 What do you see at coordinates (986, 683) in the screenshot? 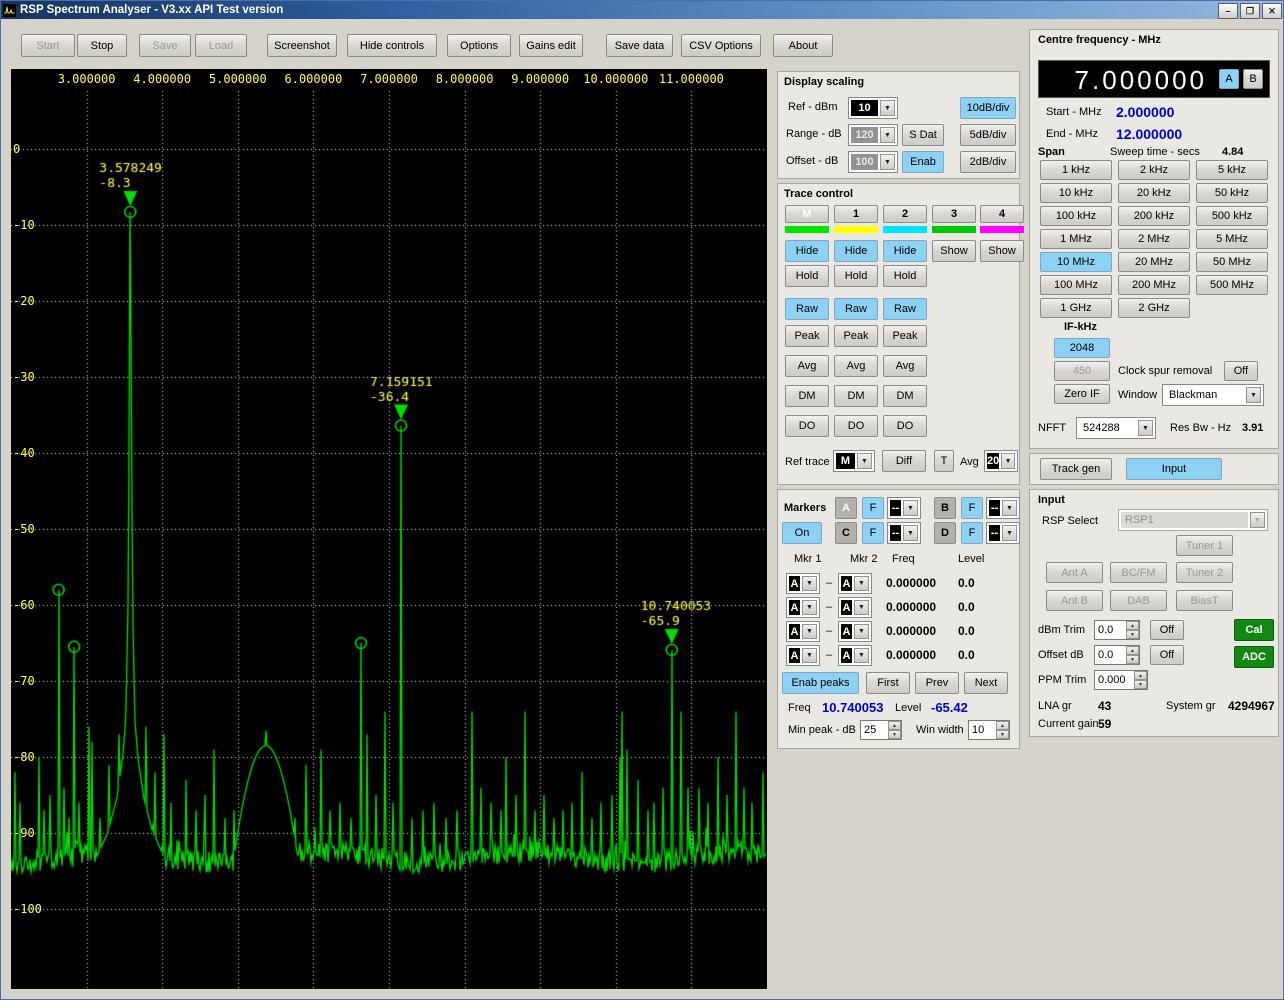
I see `next-peak-button: Next` at bounding box center [986, 683].